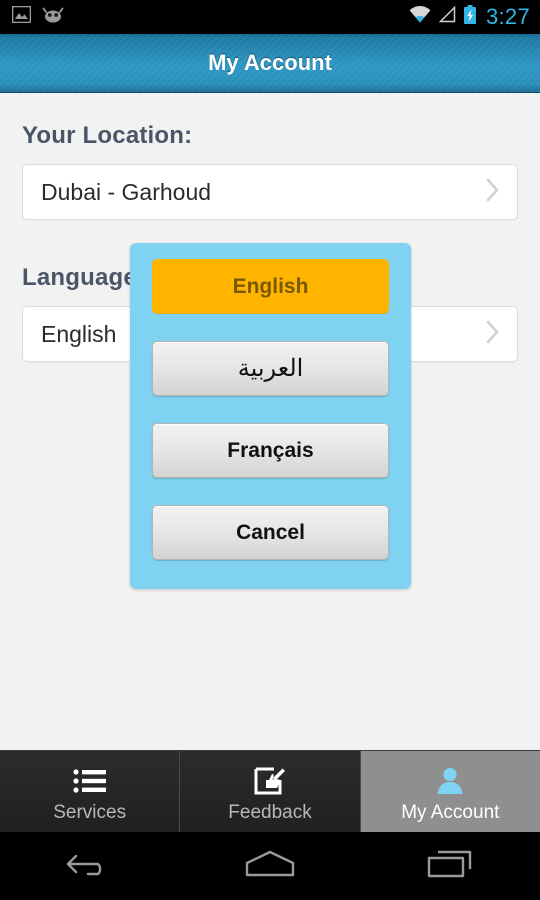 This screenshot has width=540, height=900. Describe the element at coordinates (420, 17) in the screenshot. I see `wifi-icon` at that location.